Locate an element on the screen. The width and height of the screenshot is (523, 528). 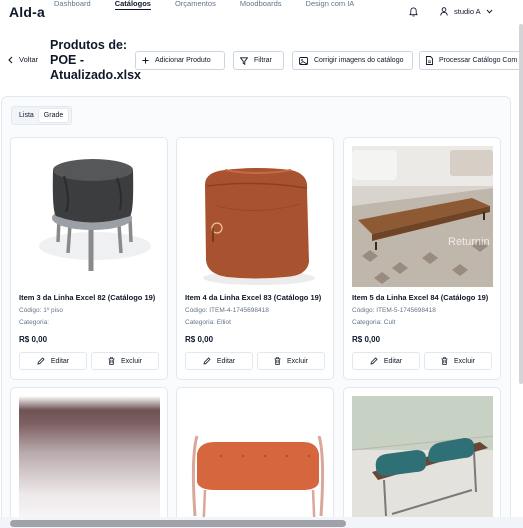
product-category: Categoria: Elliot is located at coordinates (208, 322).